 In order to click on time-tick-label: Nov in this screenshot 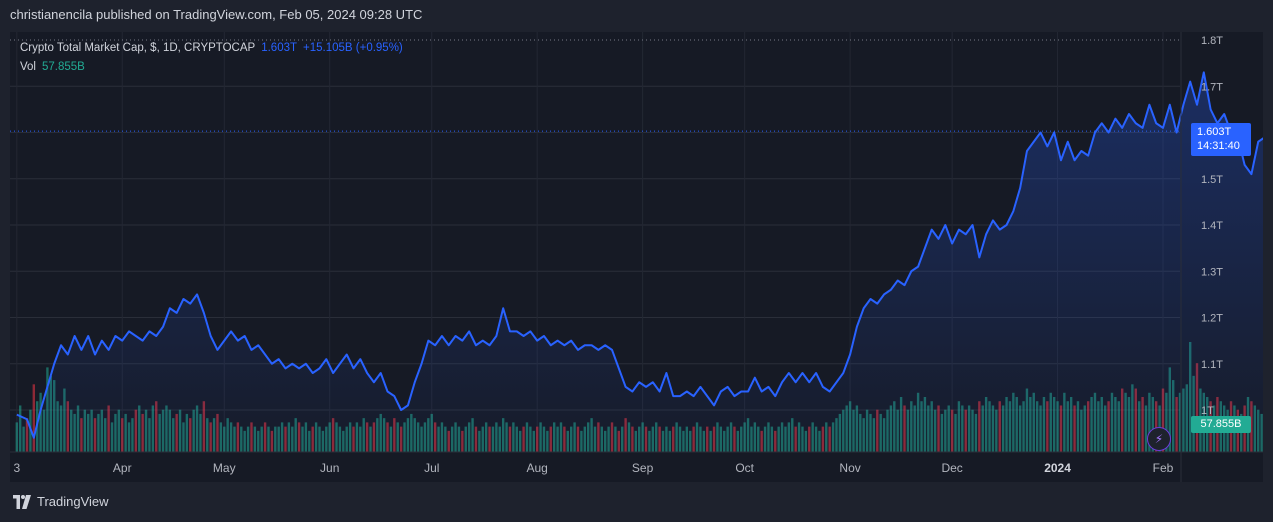, I will do `click(849, 468)`.